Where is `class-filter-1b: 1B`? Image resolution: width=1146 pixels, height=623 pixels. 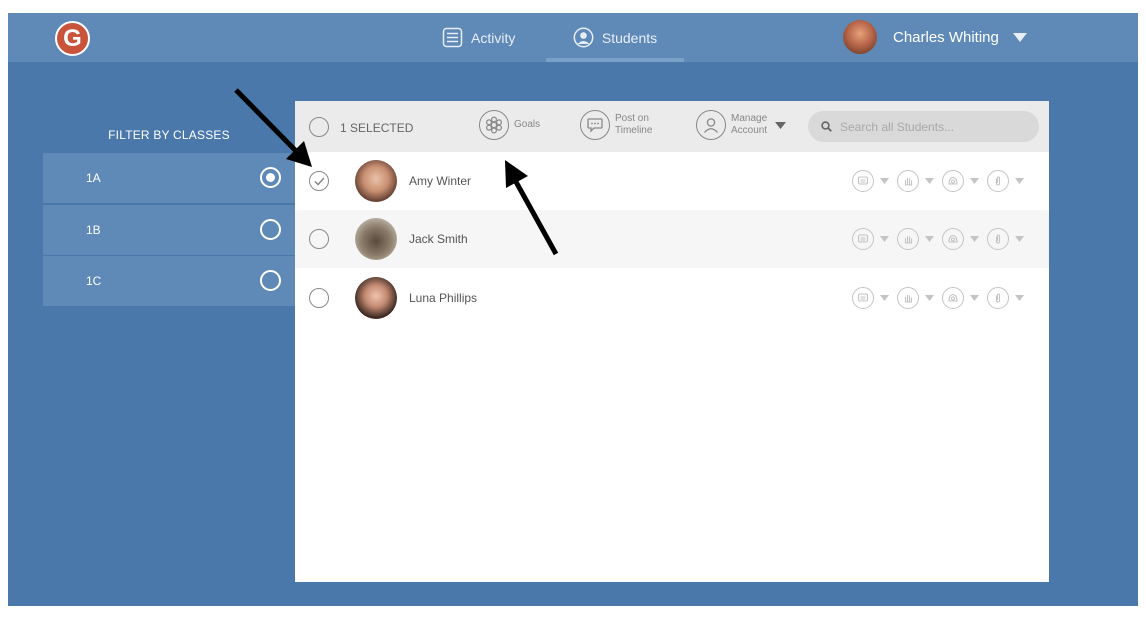
class-filter-1b: 1B is located at coordinates (169, 230).